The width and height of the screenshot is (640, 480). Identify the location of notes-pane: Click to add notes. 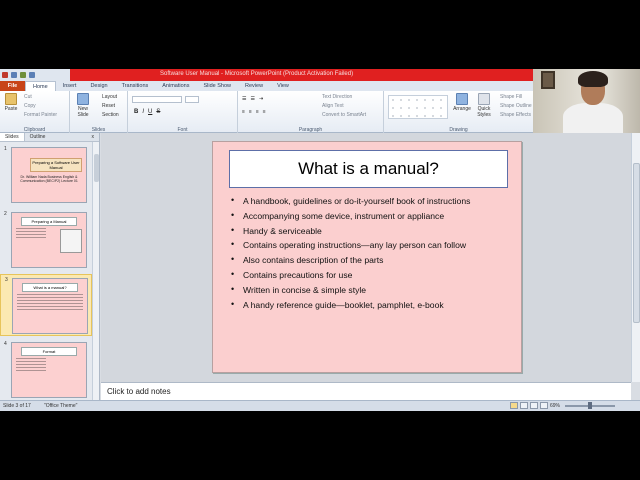
(366, 391).